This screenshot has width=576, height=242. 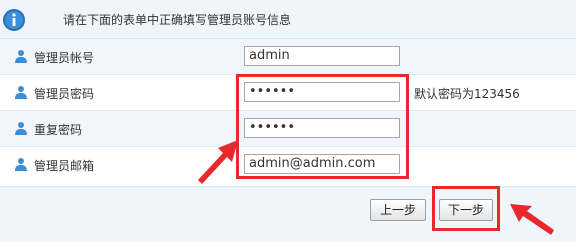 I want to click on email-label: 管理员邮箱, so click(x=64, y=166).